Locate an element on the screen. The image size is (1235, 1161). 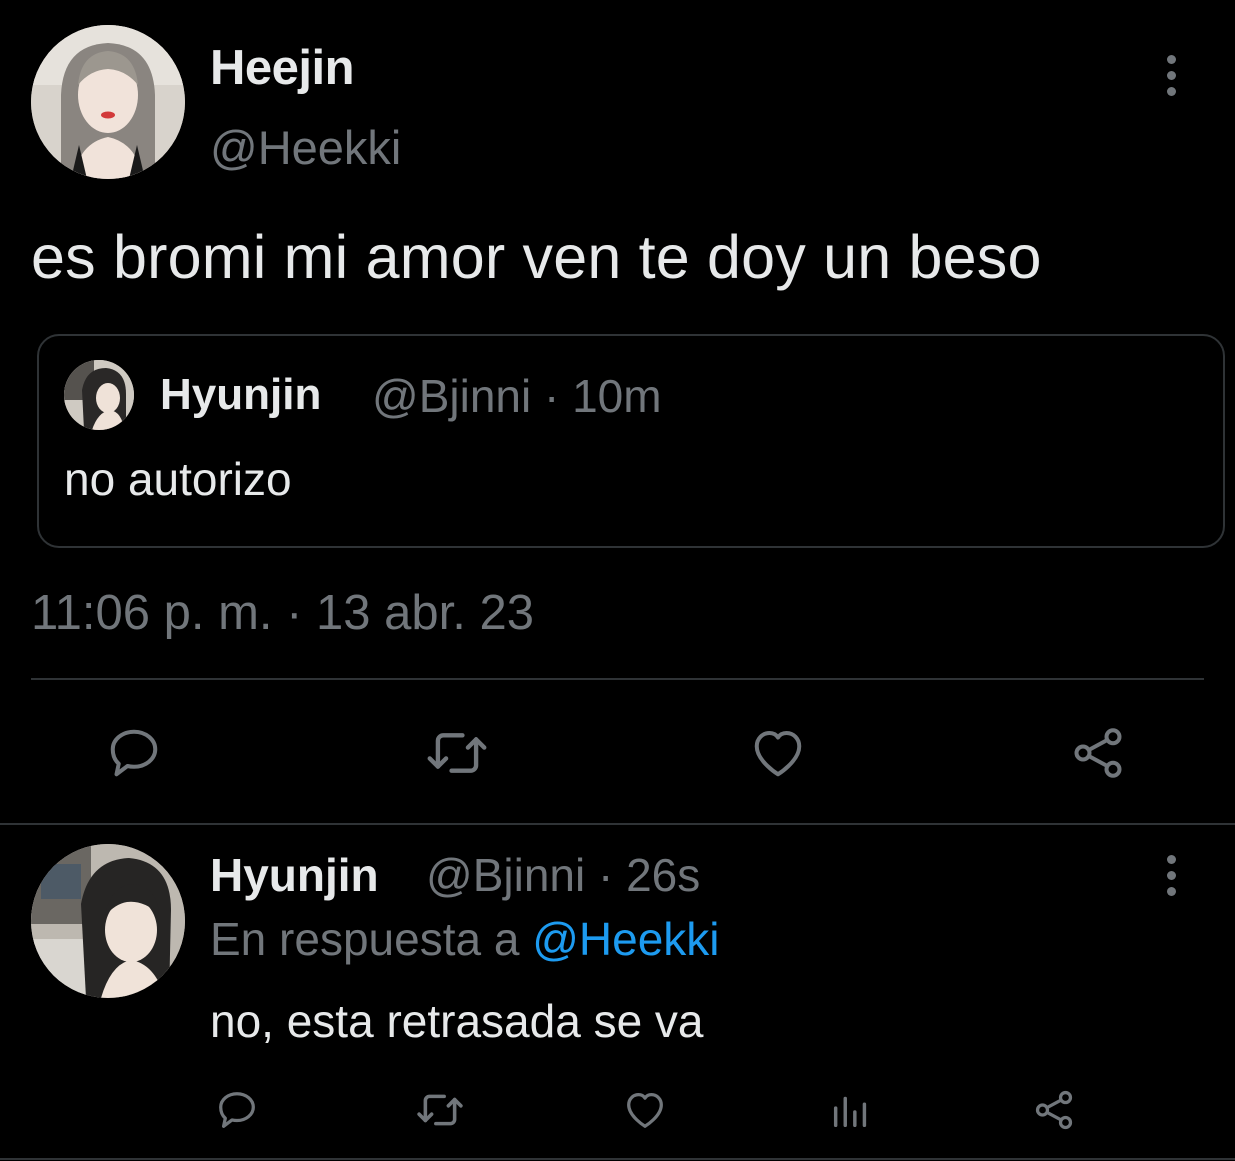
reply-author-avatar is located at coordinates (108, 921).